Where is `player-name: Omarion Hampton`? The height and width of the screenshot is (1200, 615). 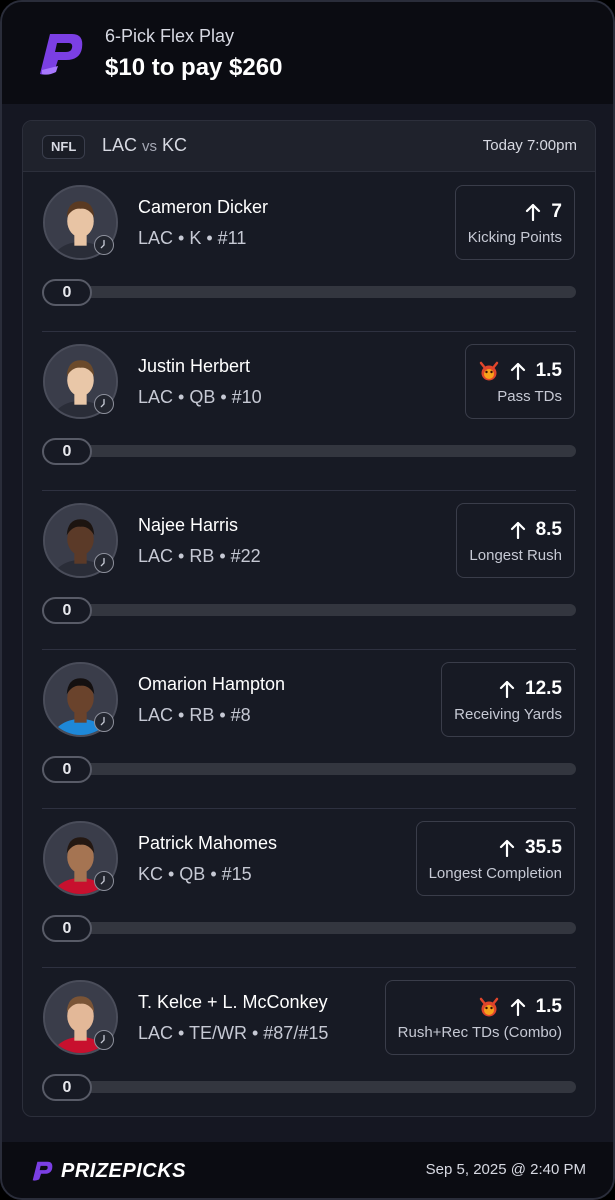 player-name: Omarion Hampton is located at coordinates (212, 684).